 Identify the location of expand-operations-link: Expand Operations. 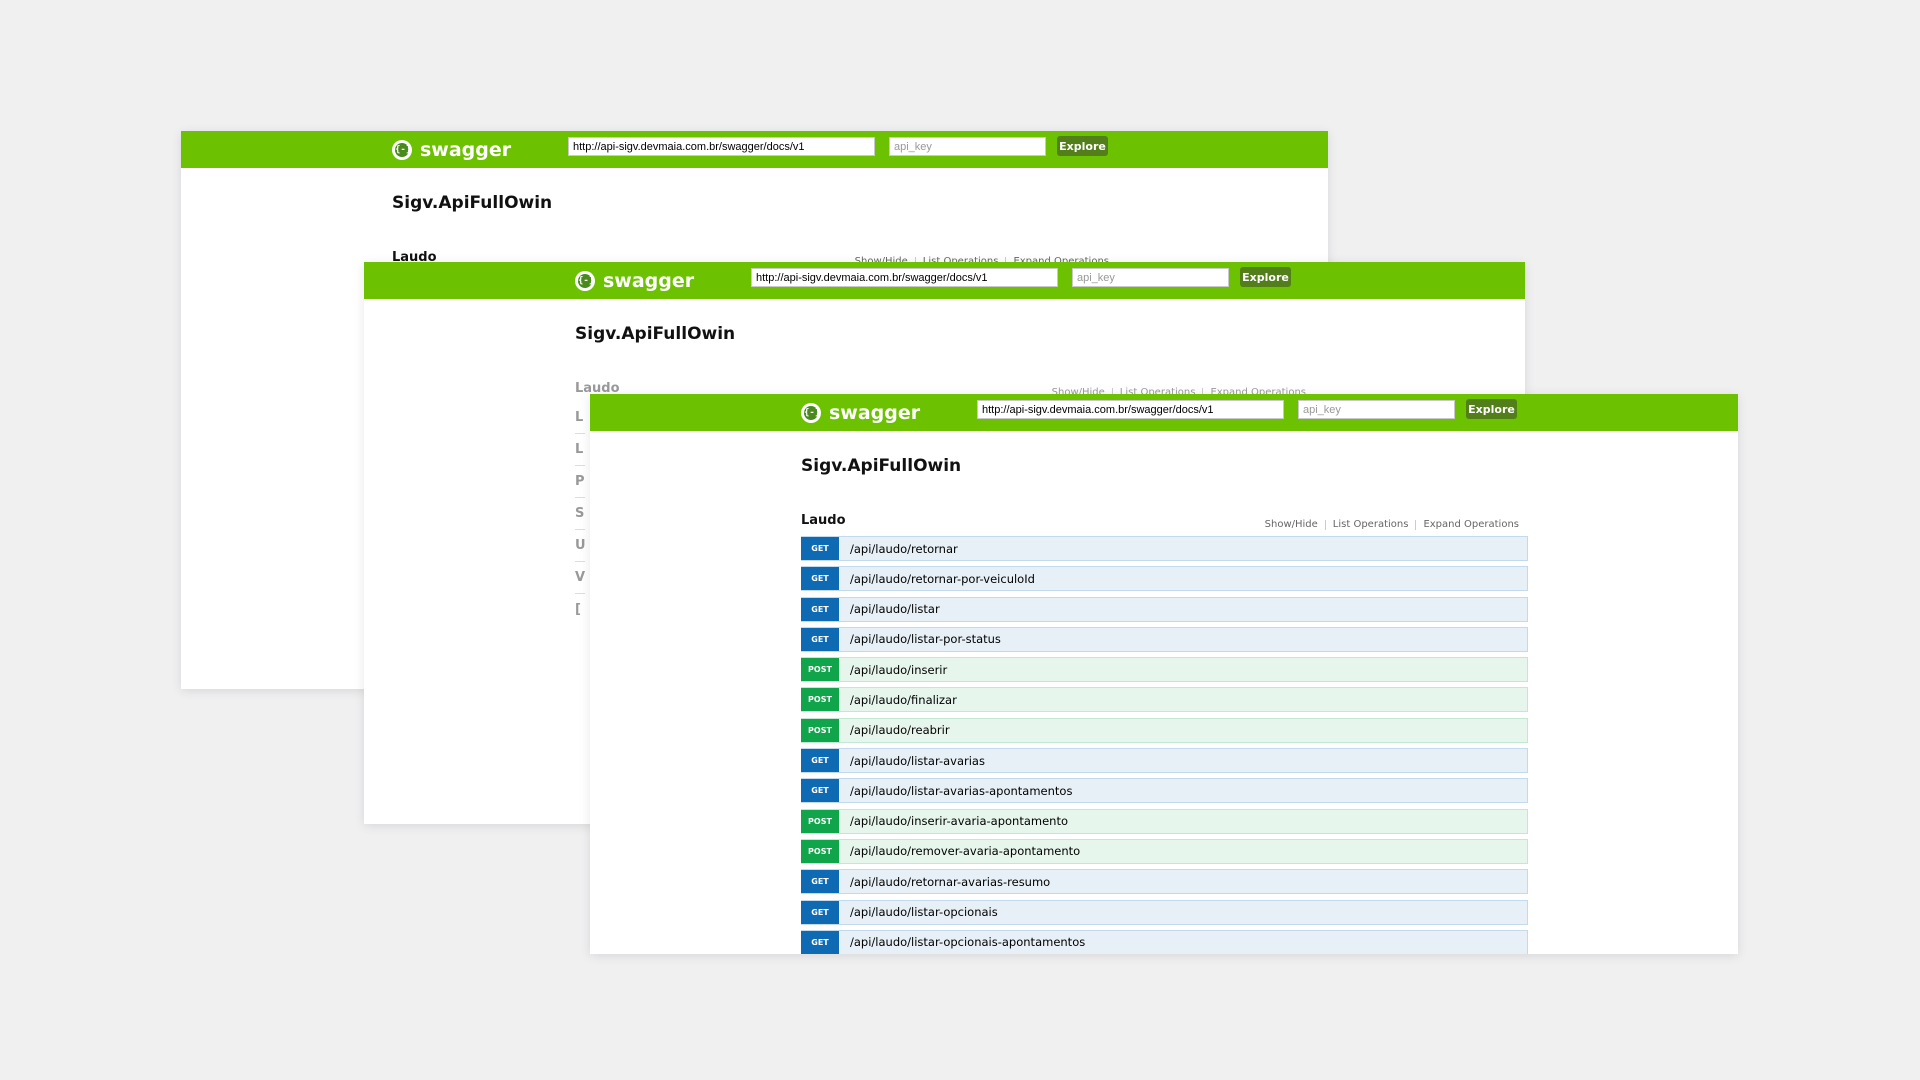
(1471, 524).